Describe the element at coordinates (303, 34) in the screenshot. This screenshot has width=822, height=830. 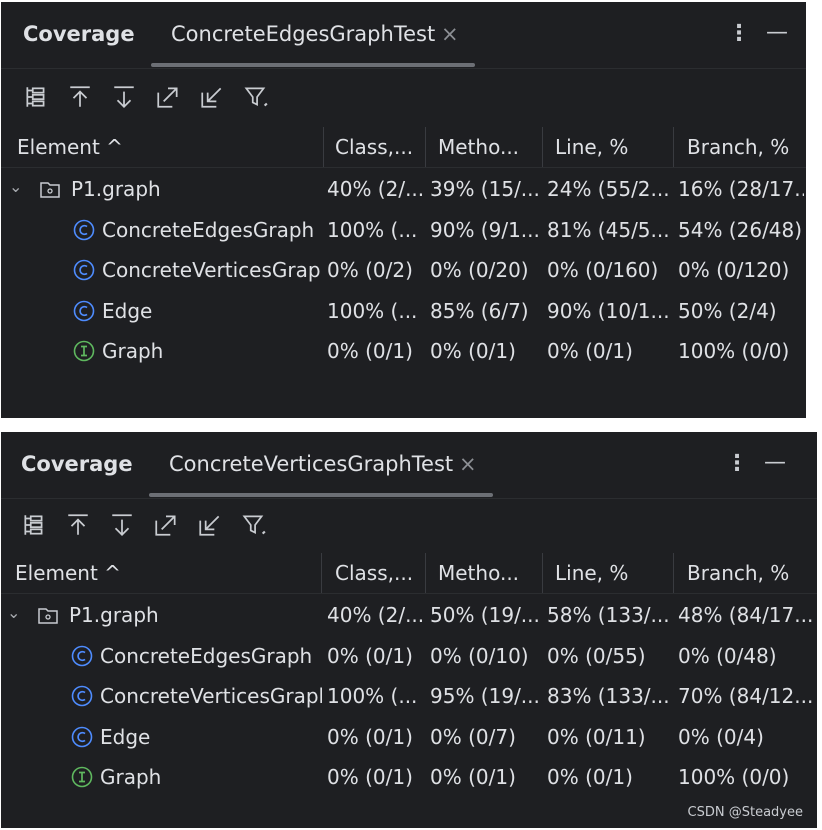
I see `tab-concrete-edges-graph-test: ConcreteEdgesGraphTest` at that location.